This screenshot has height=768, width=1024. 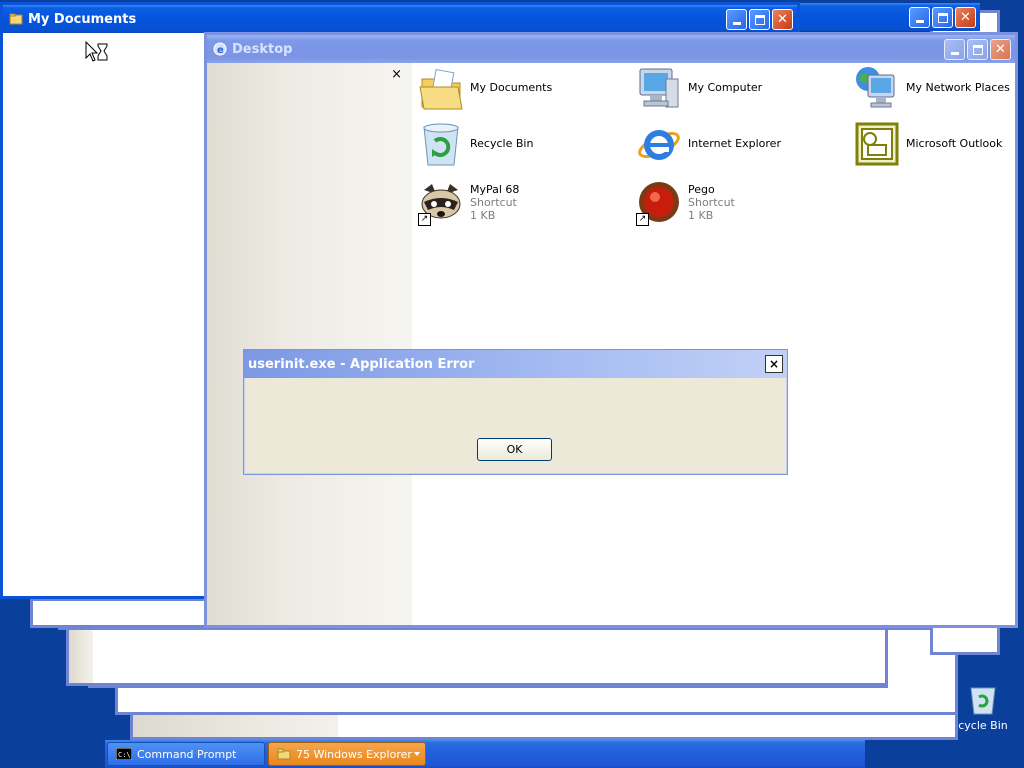 I want to click on desktop-item-my-computer: My Computer, so click(x=699, y=88).